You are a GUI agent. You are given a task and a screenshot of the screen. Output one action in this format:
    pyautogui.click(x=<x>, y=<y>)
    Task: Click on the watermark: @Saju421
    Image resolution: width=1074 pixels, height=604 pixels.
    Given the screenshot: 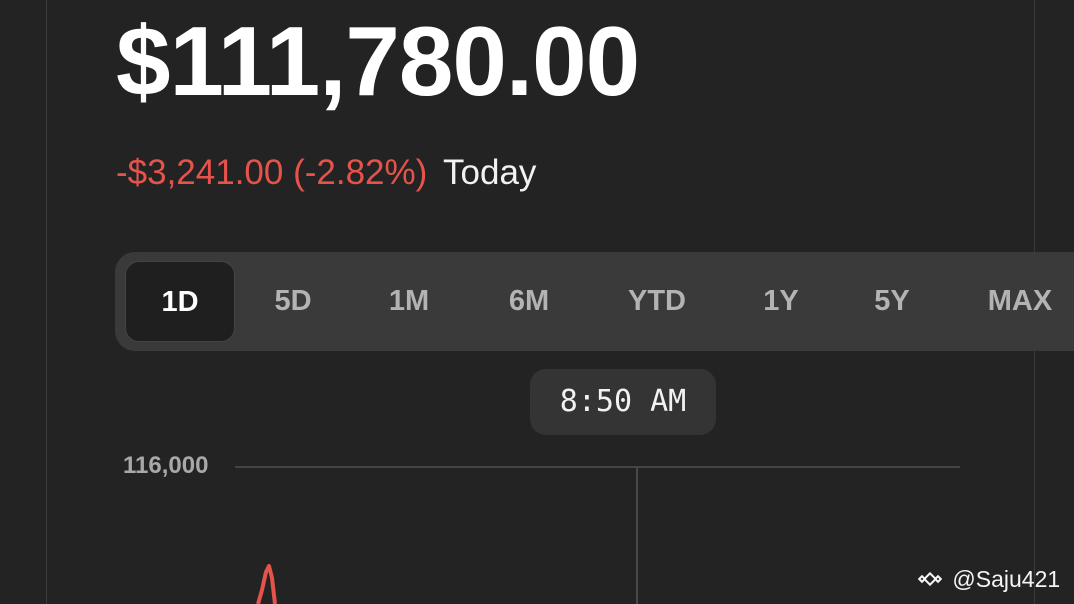 What is the action you would take?
    pyautogui.click(x=989, y=579)
    